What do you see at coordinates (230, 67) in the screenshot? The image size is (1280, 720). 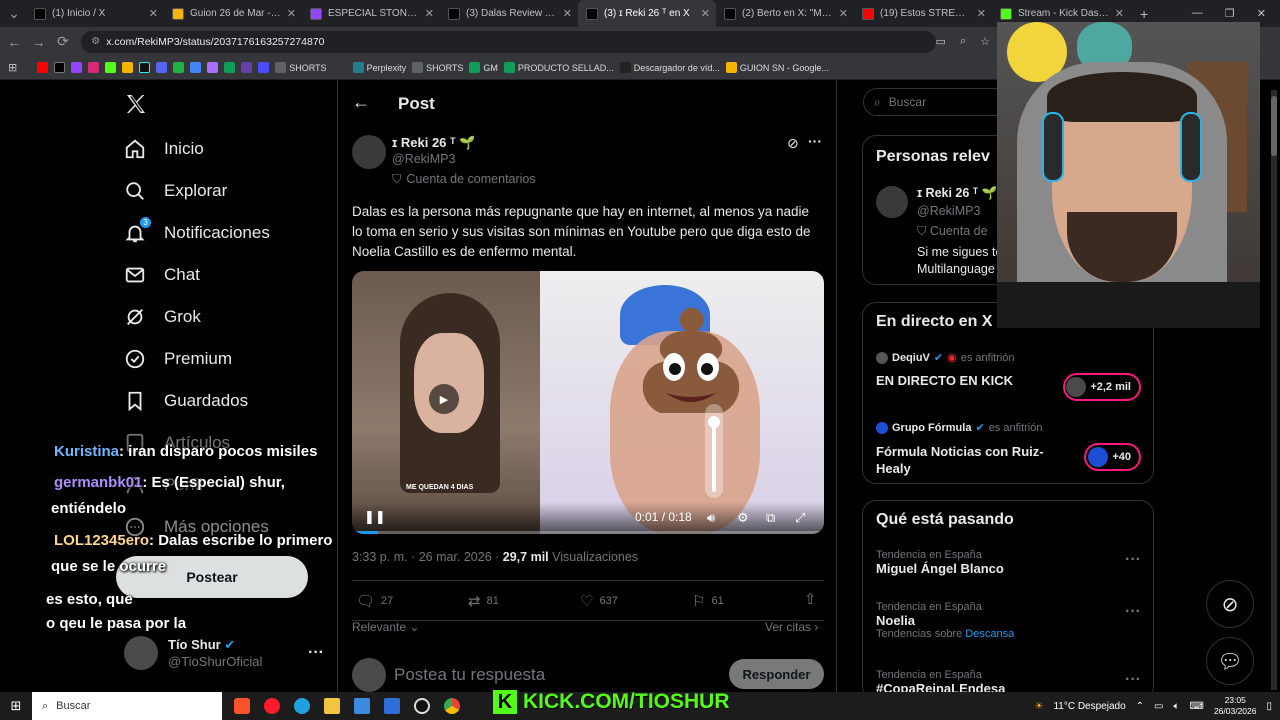 I see `sheets-bookmark-icon` at bounding box center [230, 67].